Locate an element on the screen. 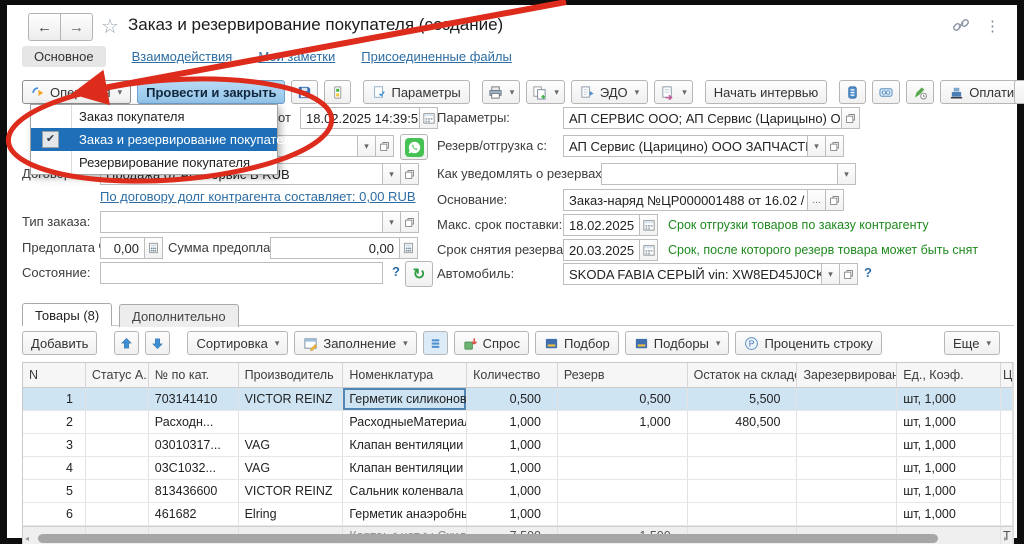 The height and width of the screenshot is (544, 1024). demand-button: Спрос is located at coordinates (491, 343).